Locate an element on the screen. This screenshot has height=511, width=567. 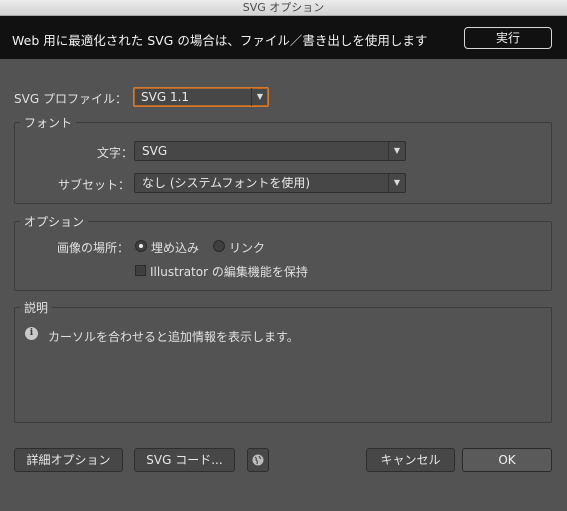
link-radio is located at coordinates (219, 246).